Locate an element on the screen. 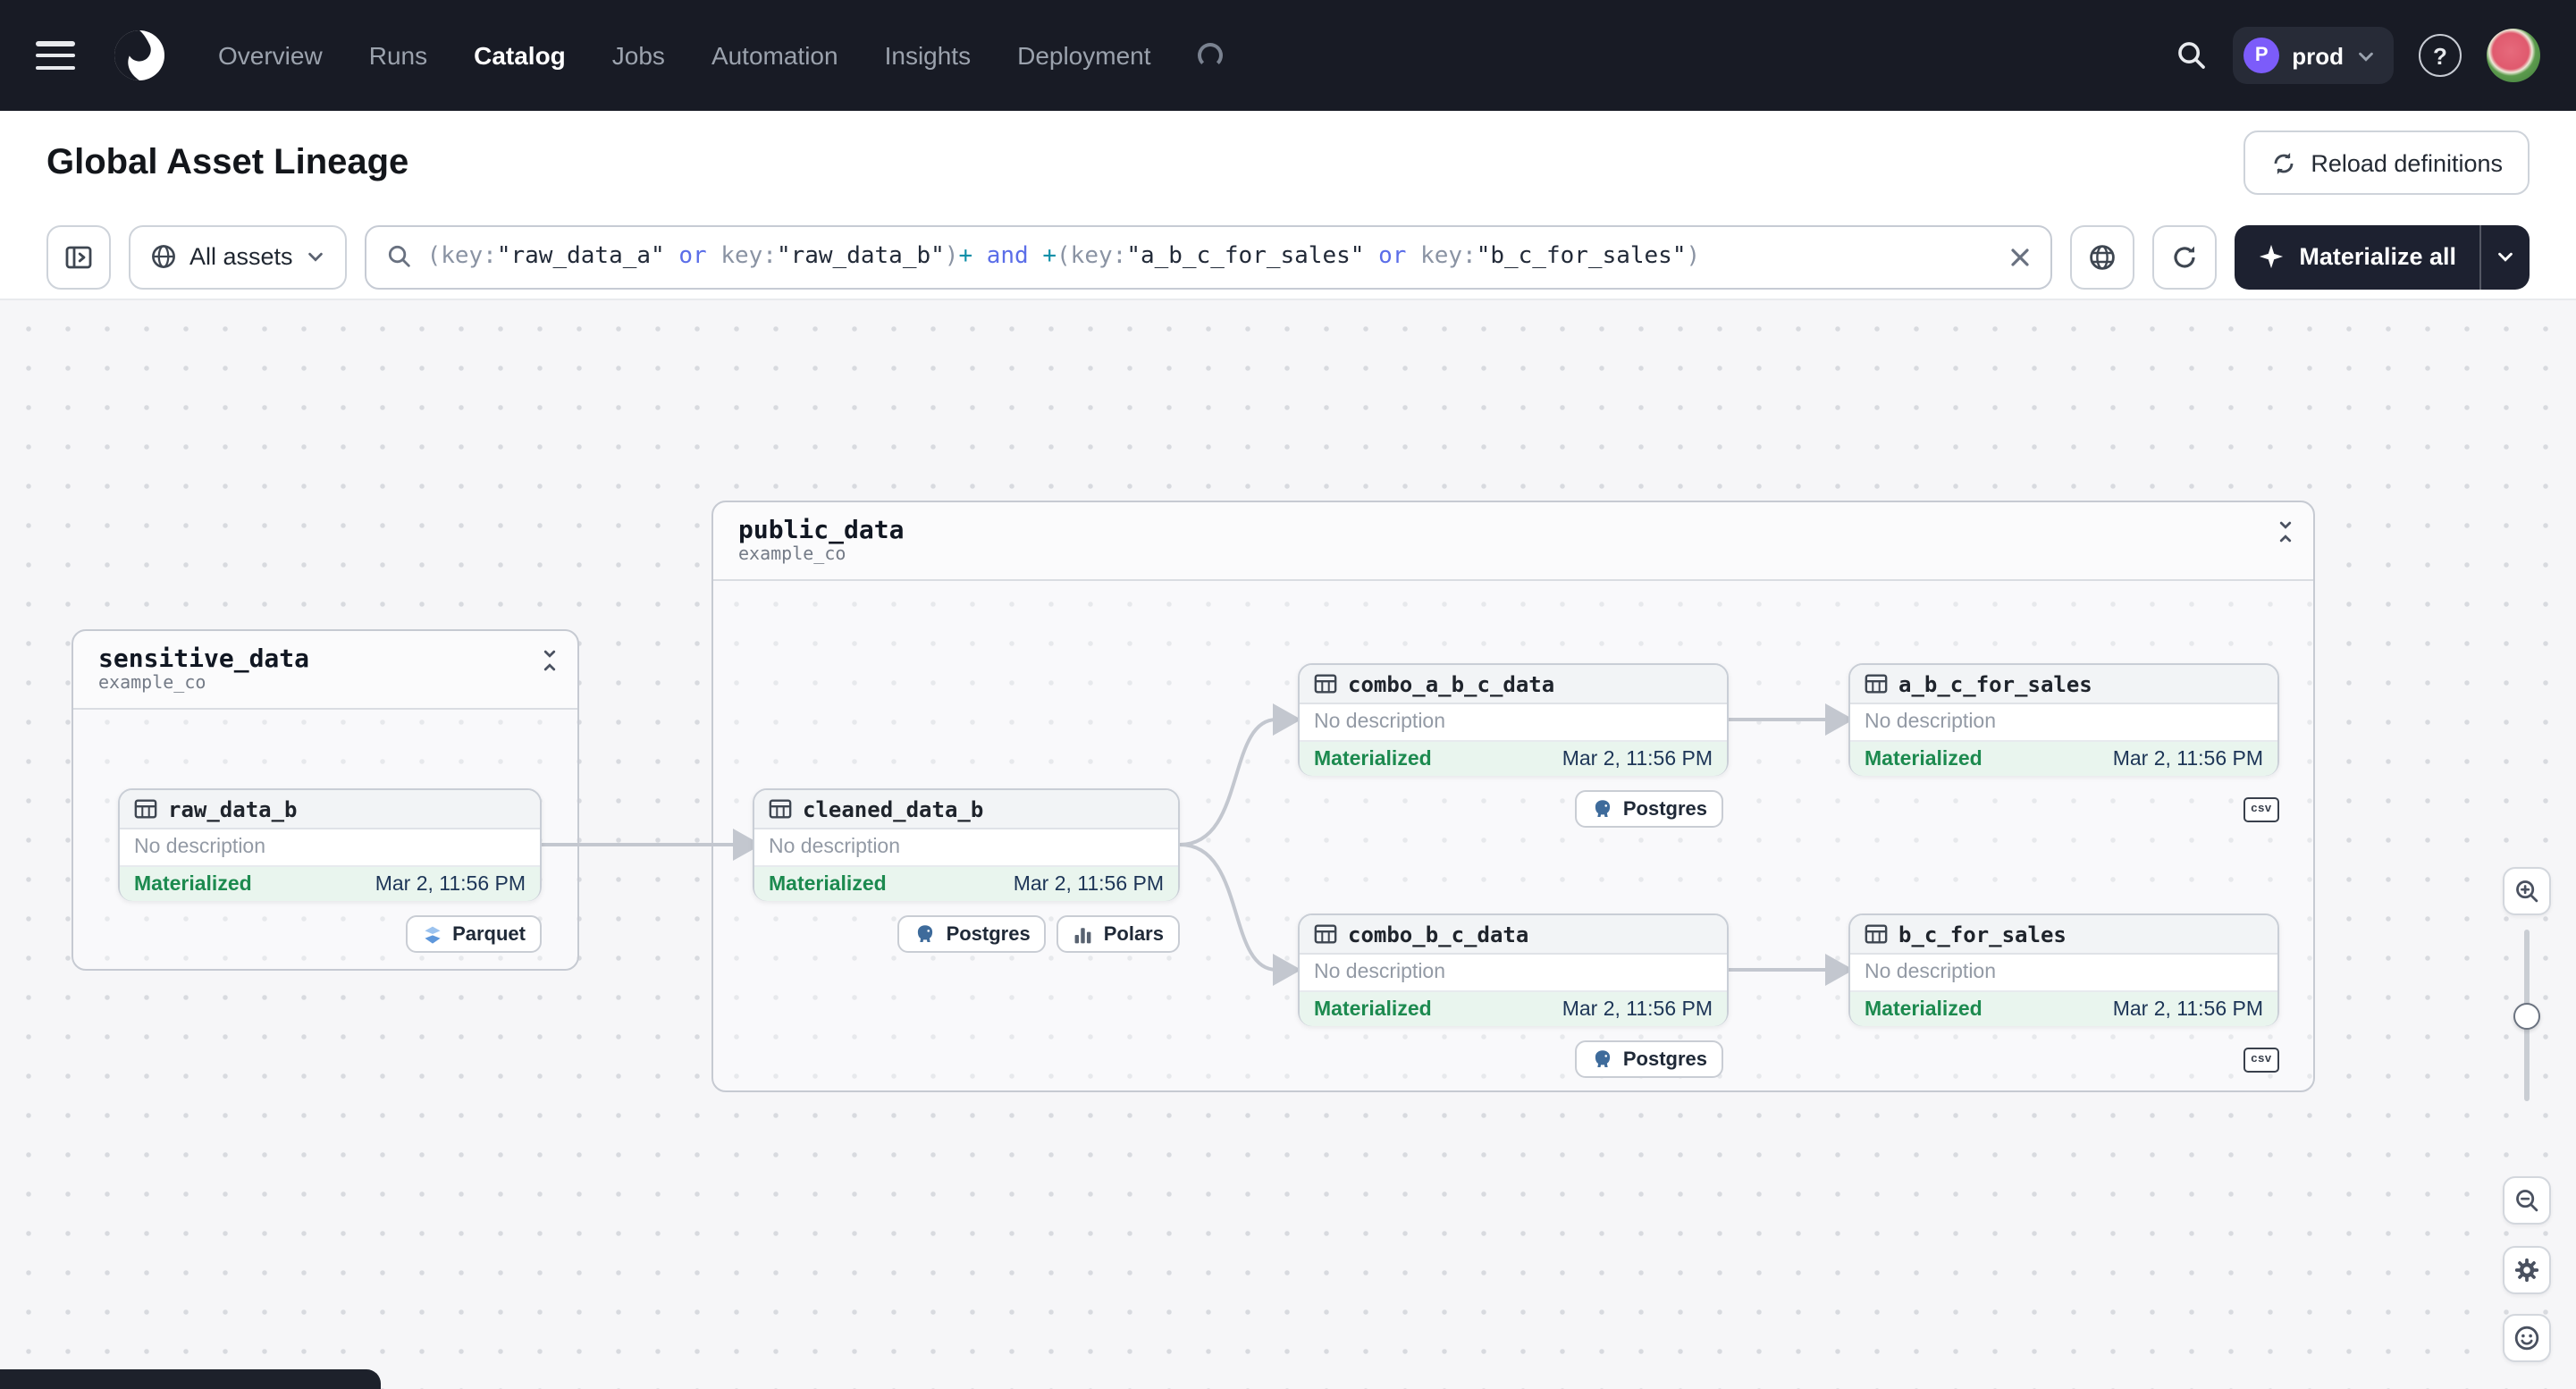  group-header: public_data example_co is located at coordinates (1513, 541).